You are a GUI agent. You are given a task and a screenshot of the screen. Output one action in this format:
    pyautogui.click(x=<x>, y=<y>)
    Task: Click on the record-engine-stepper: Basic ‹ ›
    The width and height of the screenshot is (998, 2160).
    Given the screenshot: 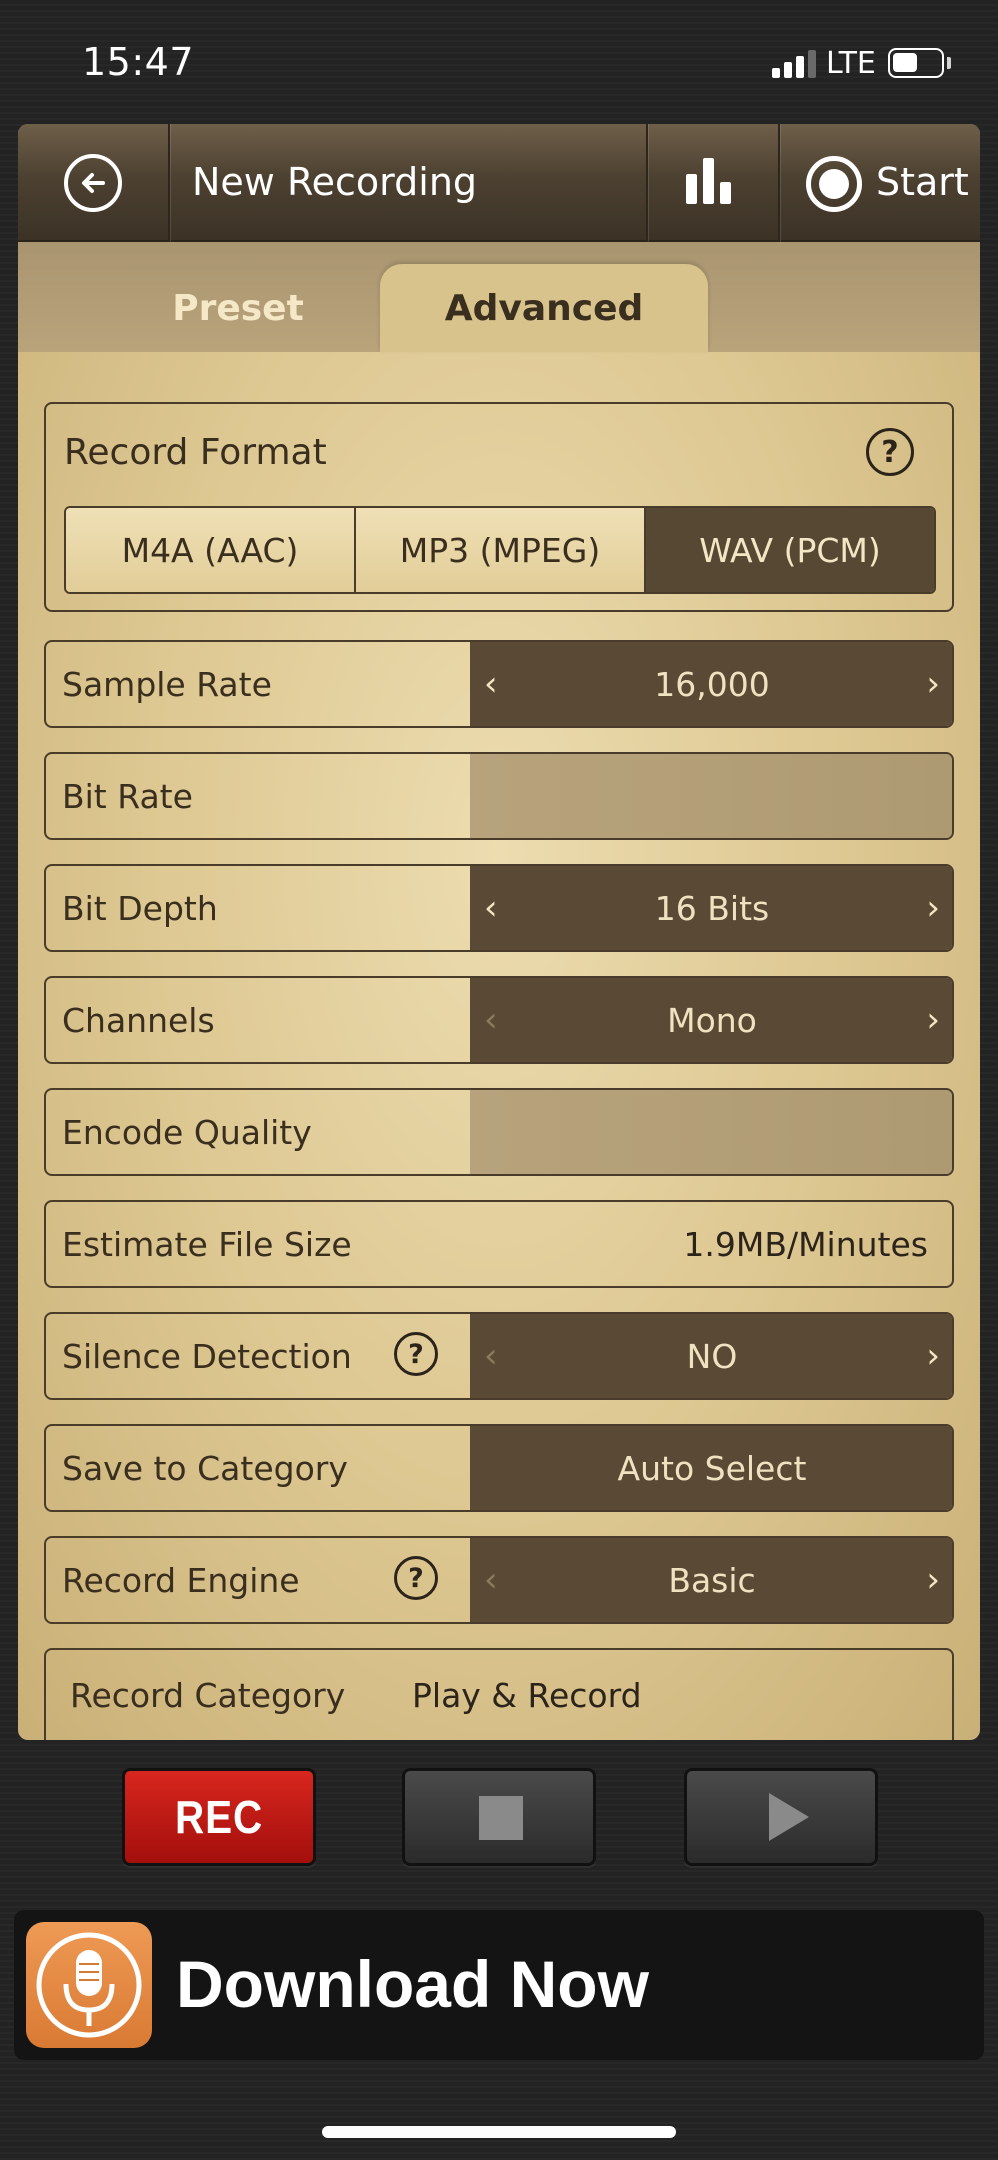 What is the action you would take?
    pyautogui.click(x=711, y=1580)
    